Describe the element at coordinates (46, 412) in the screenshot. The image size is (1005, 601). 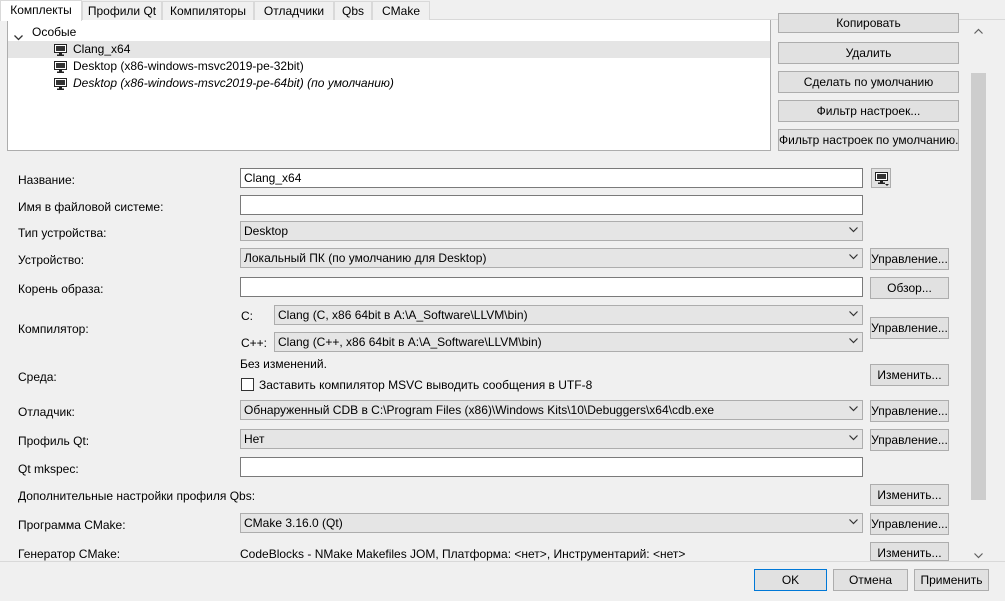
I see `debugger-label: Отладчик:` at that location.